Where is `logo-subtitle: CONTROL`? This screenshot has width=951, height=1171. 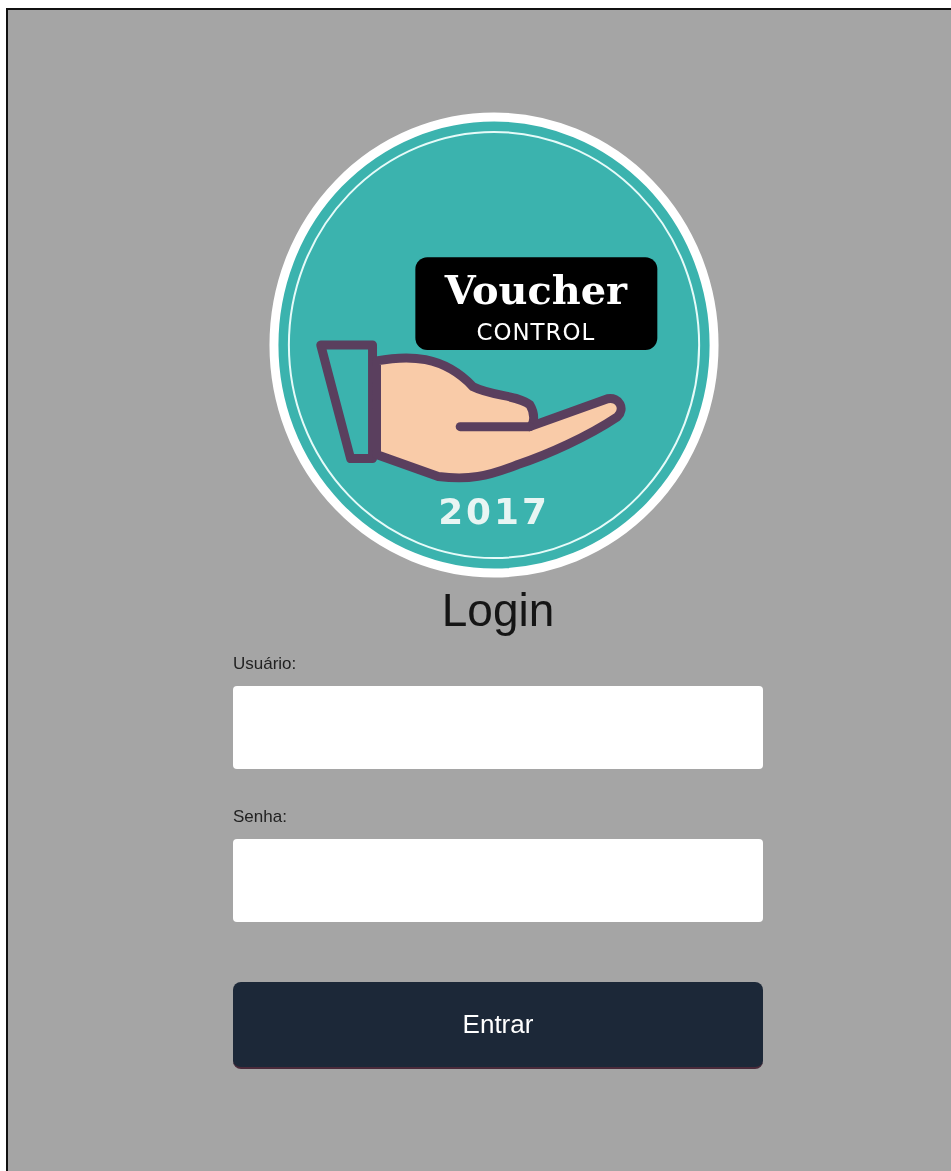
logo-subtitle: CONTROL is located at coordinates (536, 332).